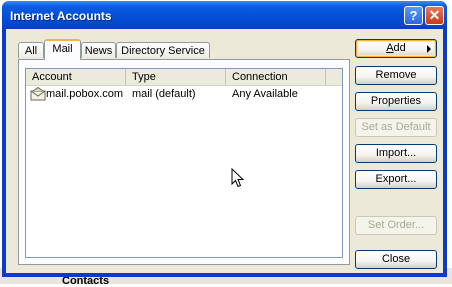 The height and width of the screenshot is (287, 452). I want to click on tab-mail-label: Mail, so click(62, 49).